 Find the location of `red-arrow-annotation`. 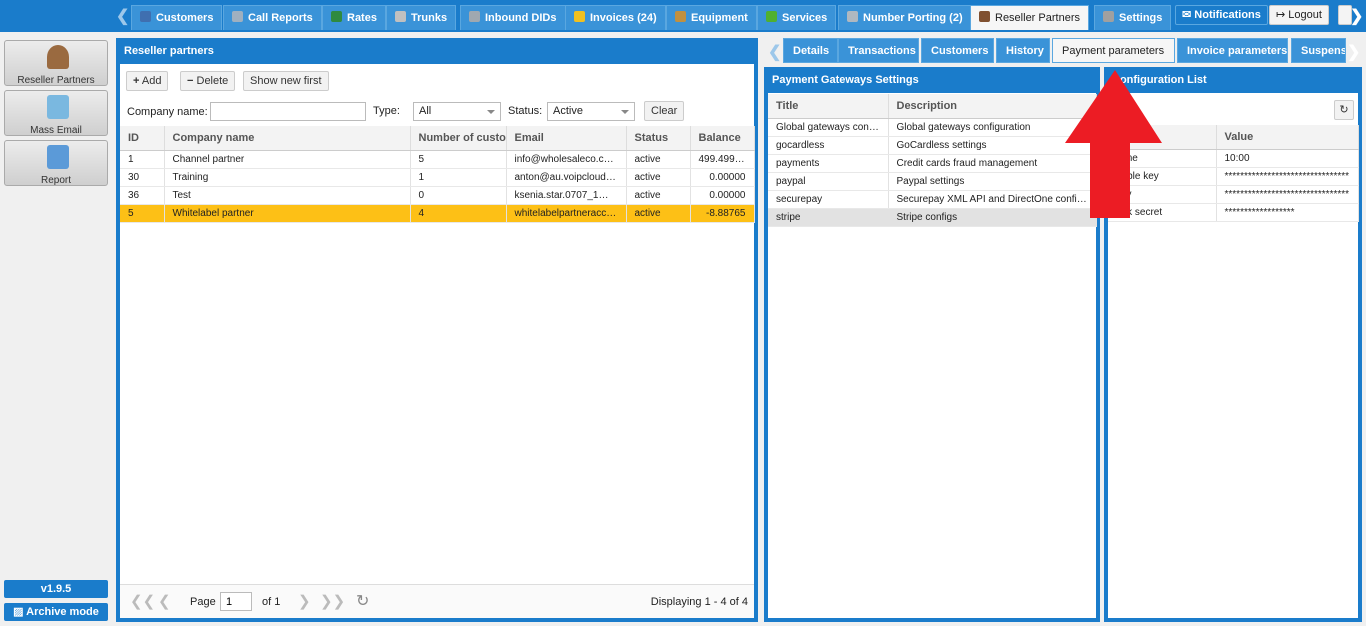

red-arrow-annotation is located at coordinates (1113, 144).